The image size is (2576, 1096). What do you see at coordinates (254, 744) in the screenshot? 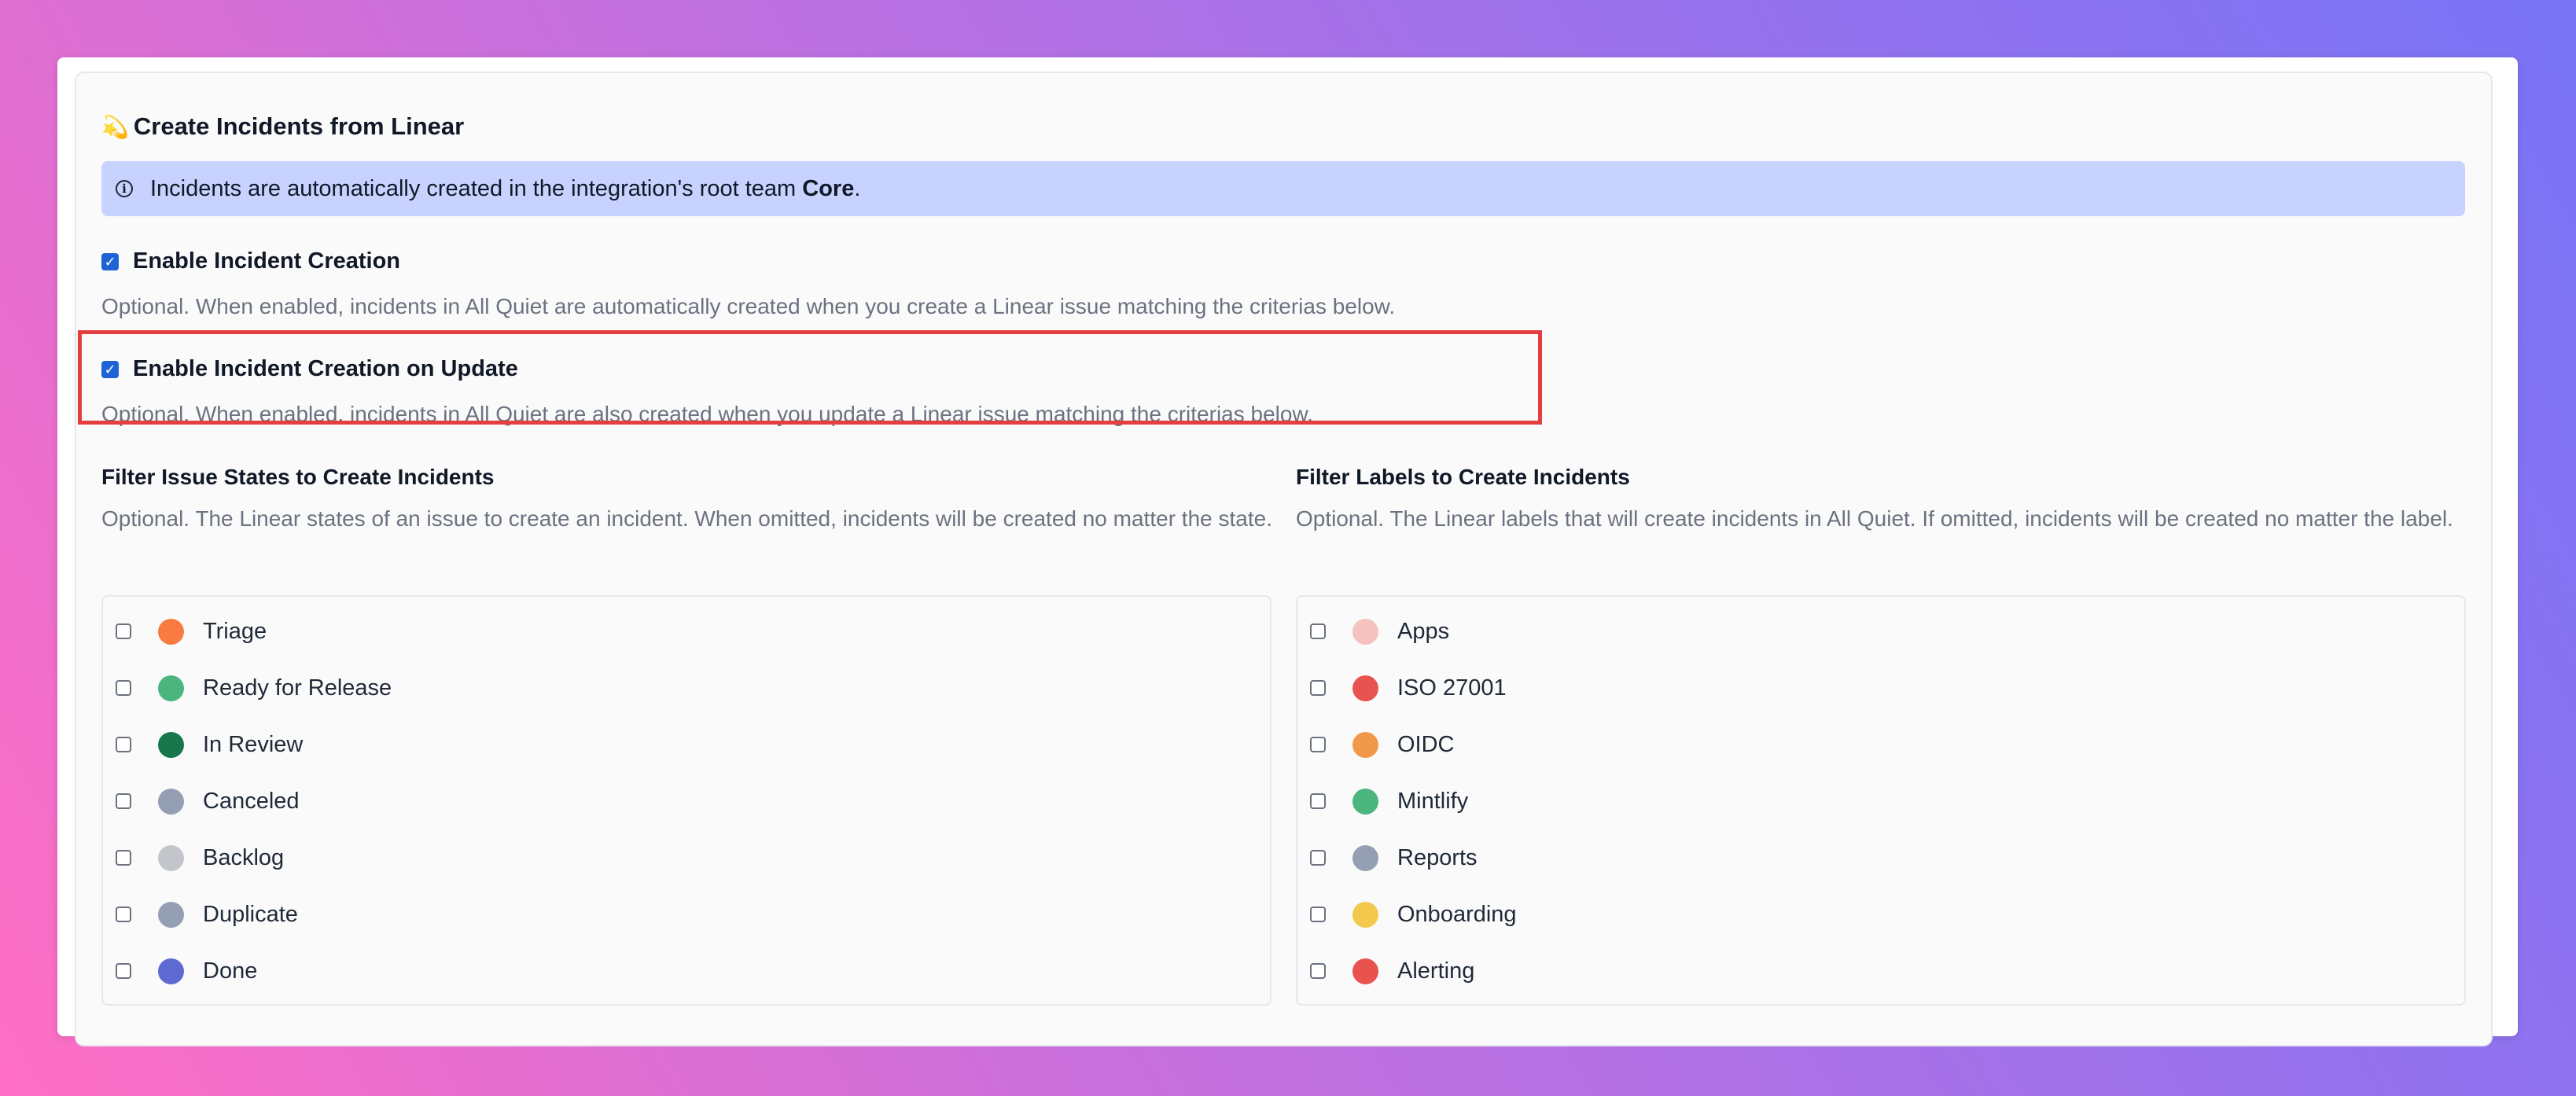
I see `state-label: In Review` at bounding box center [254, 744].